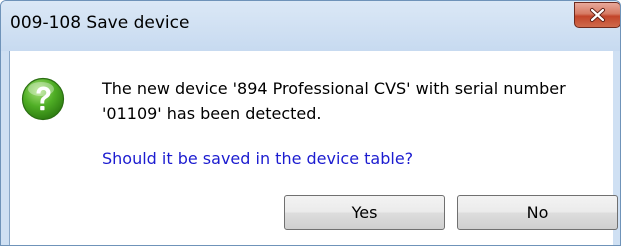  What do you see at coordinates (258, 158) in the screenshot?
I see `question-text: Should it be saved in the device table?` at bounding box center [258, 158].